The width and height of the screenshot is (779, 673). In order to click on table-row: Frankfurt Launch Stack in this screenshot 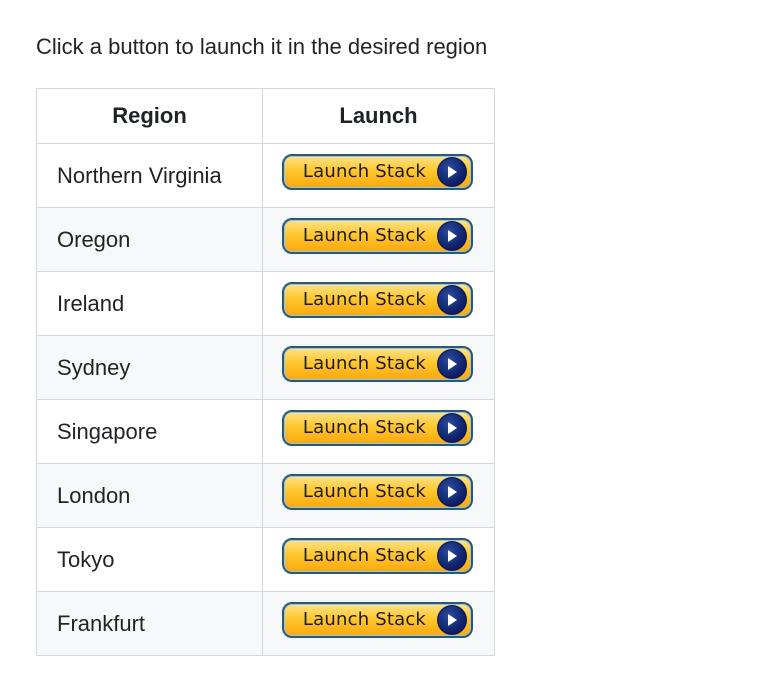, I will do `click(265, 623)`.